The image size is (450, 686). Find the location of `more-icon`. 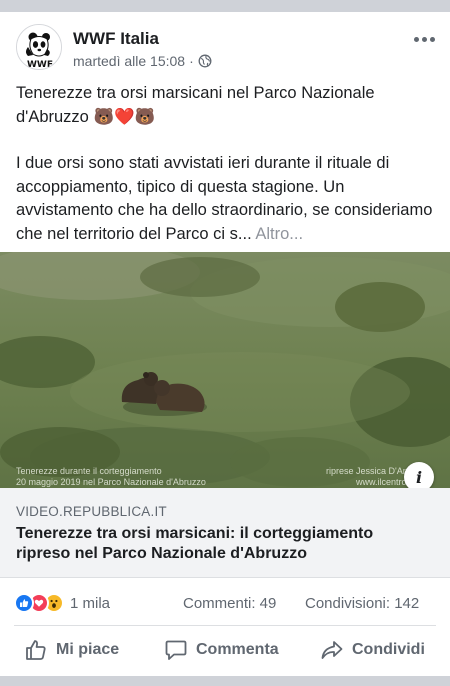

more-icon is located at coordinates (425, 39).